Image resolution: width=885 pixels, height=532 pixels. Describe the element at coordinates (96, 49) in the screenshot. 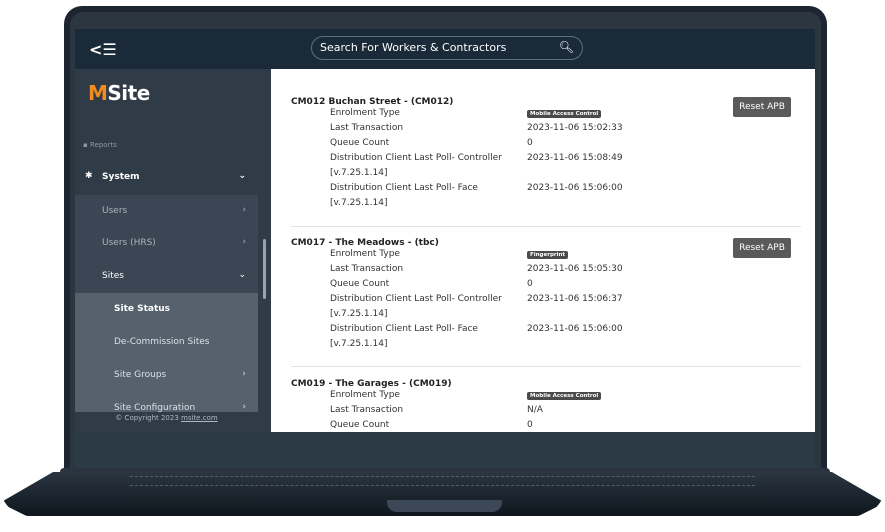

I see `back-chevron-icon: <` at that location.